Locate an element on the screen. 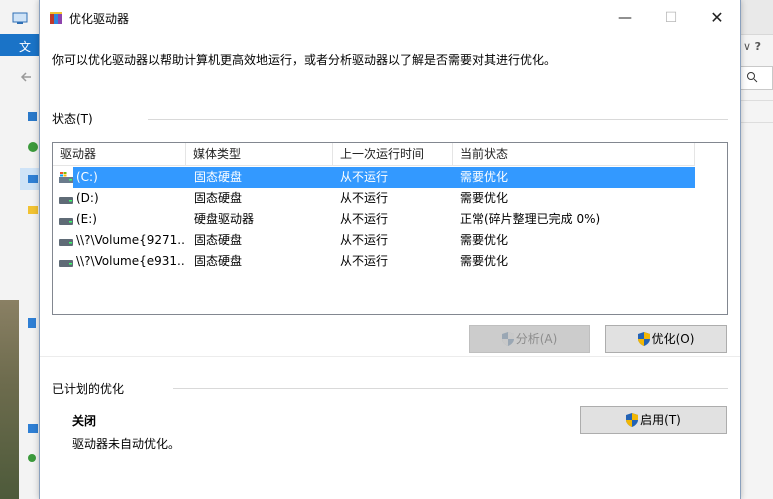 Image resolution: width=773 pixels, height=499 pixels. schedule-status-text: 驱动器未自动优化。 is located at coordinates (126, 444).